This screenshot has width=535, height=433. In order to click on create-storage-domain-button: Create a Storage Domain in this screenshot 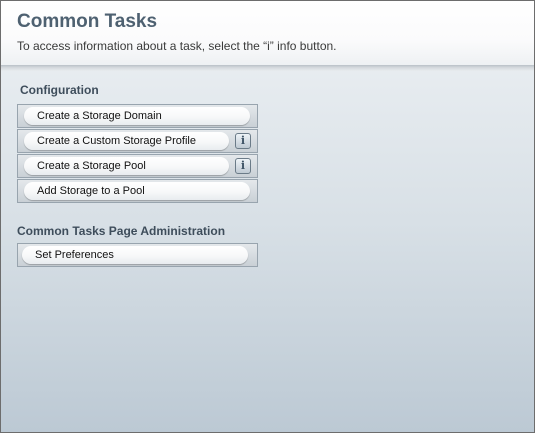, I will do `click(137, 116)`.